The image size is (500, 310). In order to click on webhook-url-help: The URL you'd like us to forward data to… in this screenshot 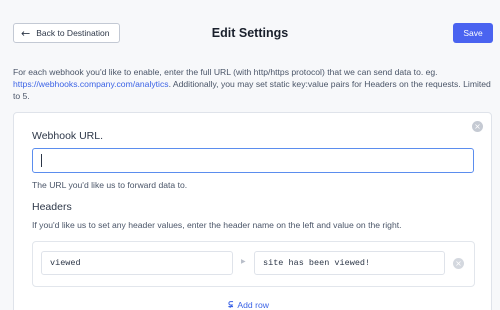, I will do `click(110, 185)`.